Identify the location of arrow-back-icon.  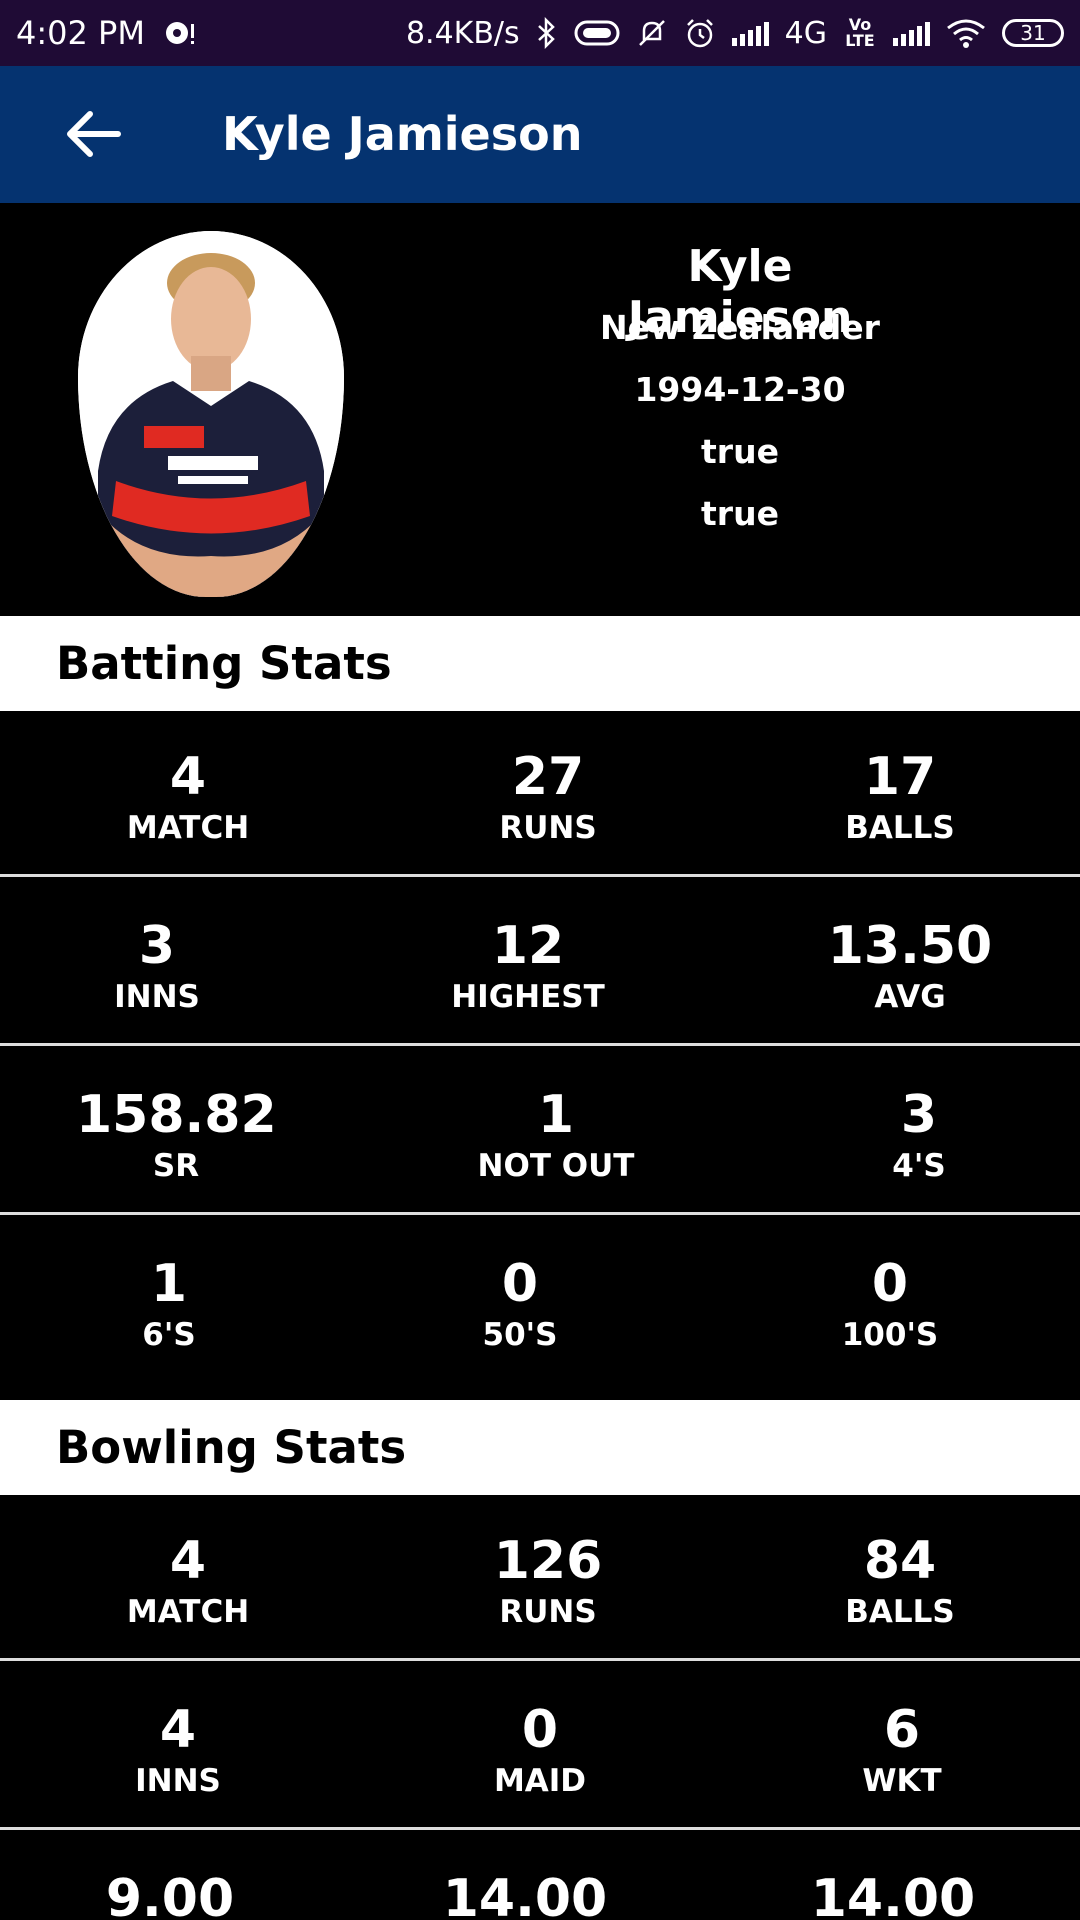
(94, 134).